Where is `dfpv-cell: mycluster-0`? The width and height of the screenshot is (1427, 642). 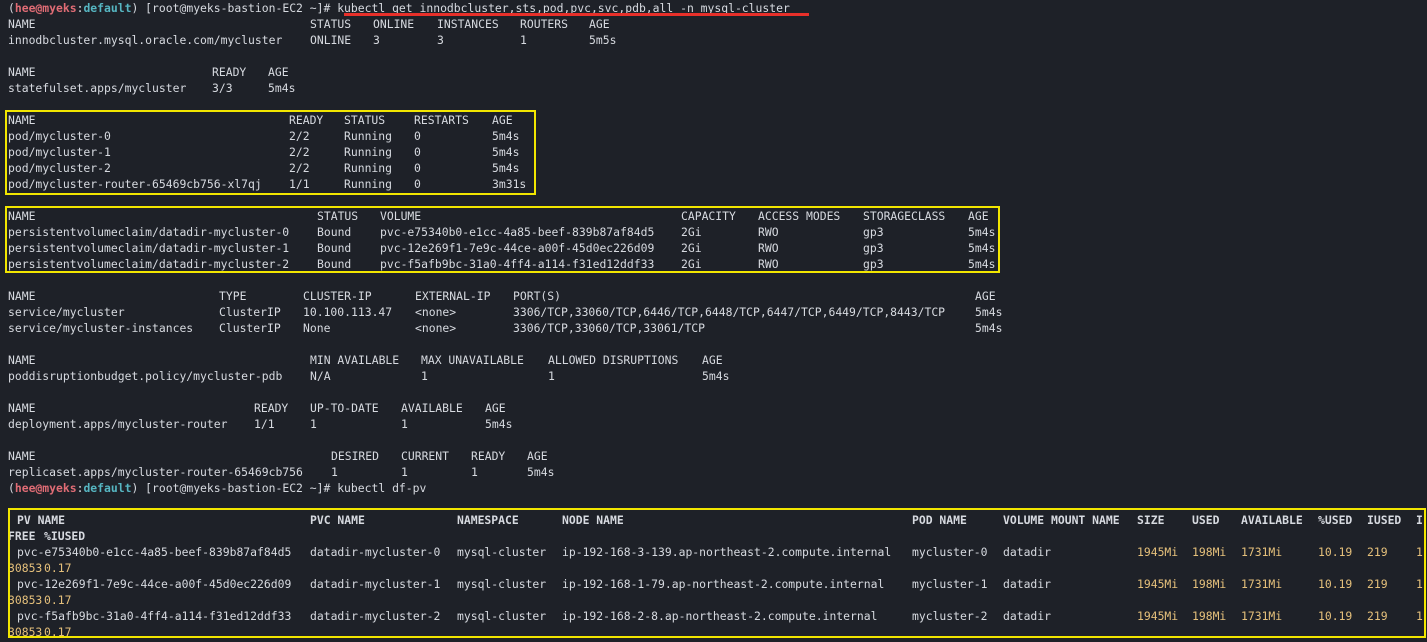
dfpv-cell: mycluster-0 is located at coordinates (950, 552).